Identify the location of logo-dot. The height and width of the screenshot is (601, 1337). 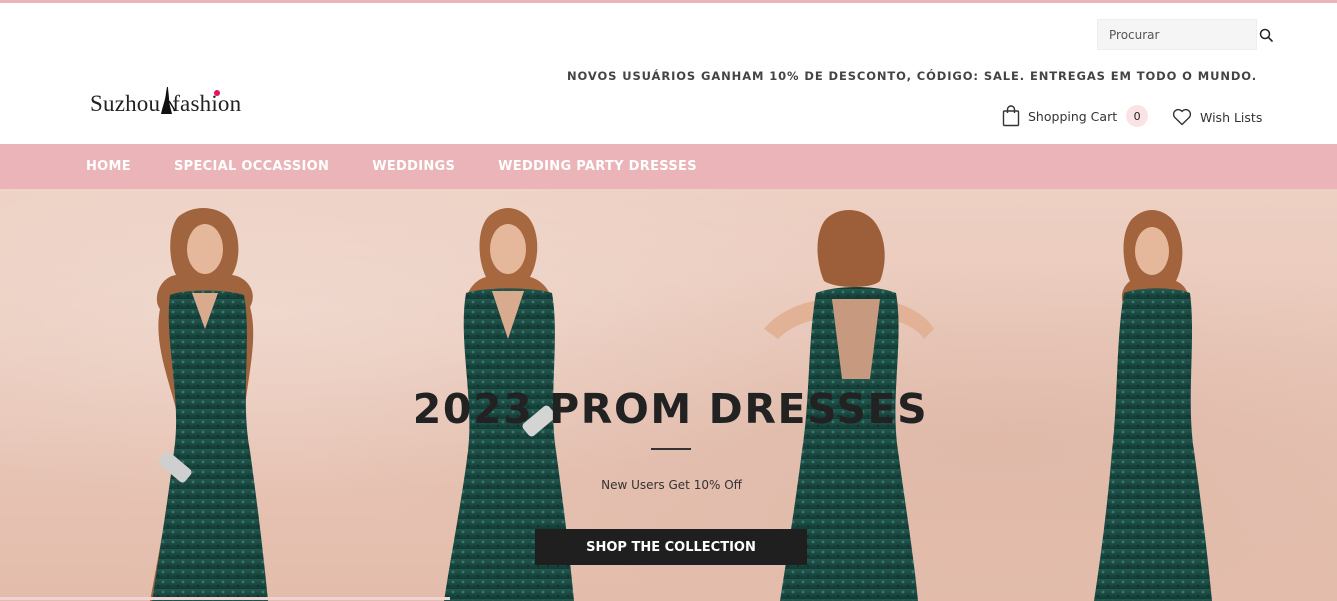
(217, 93).